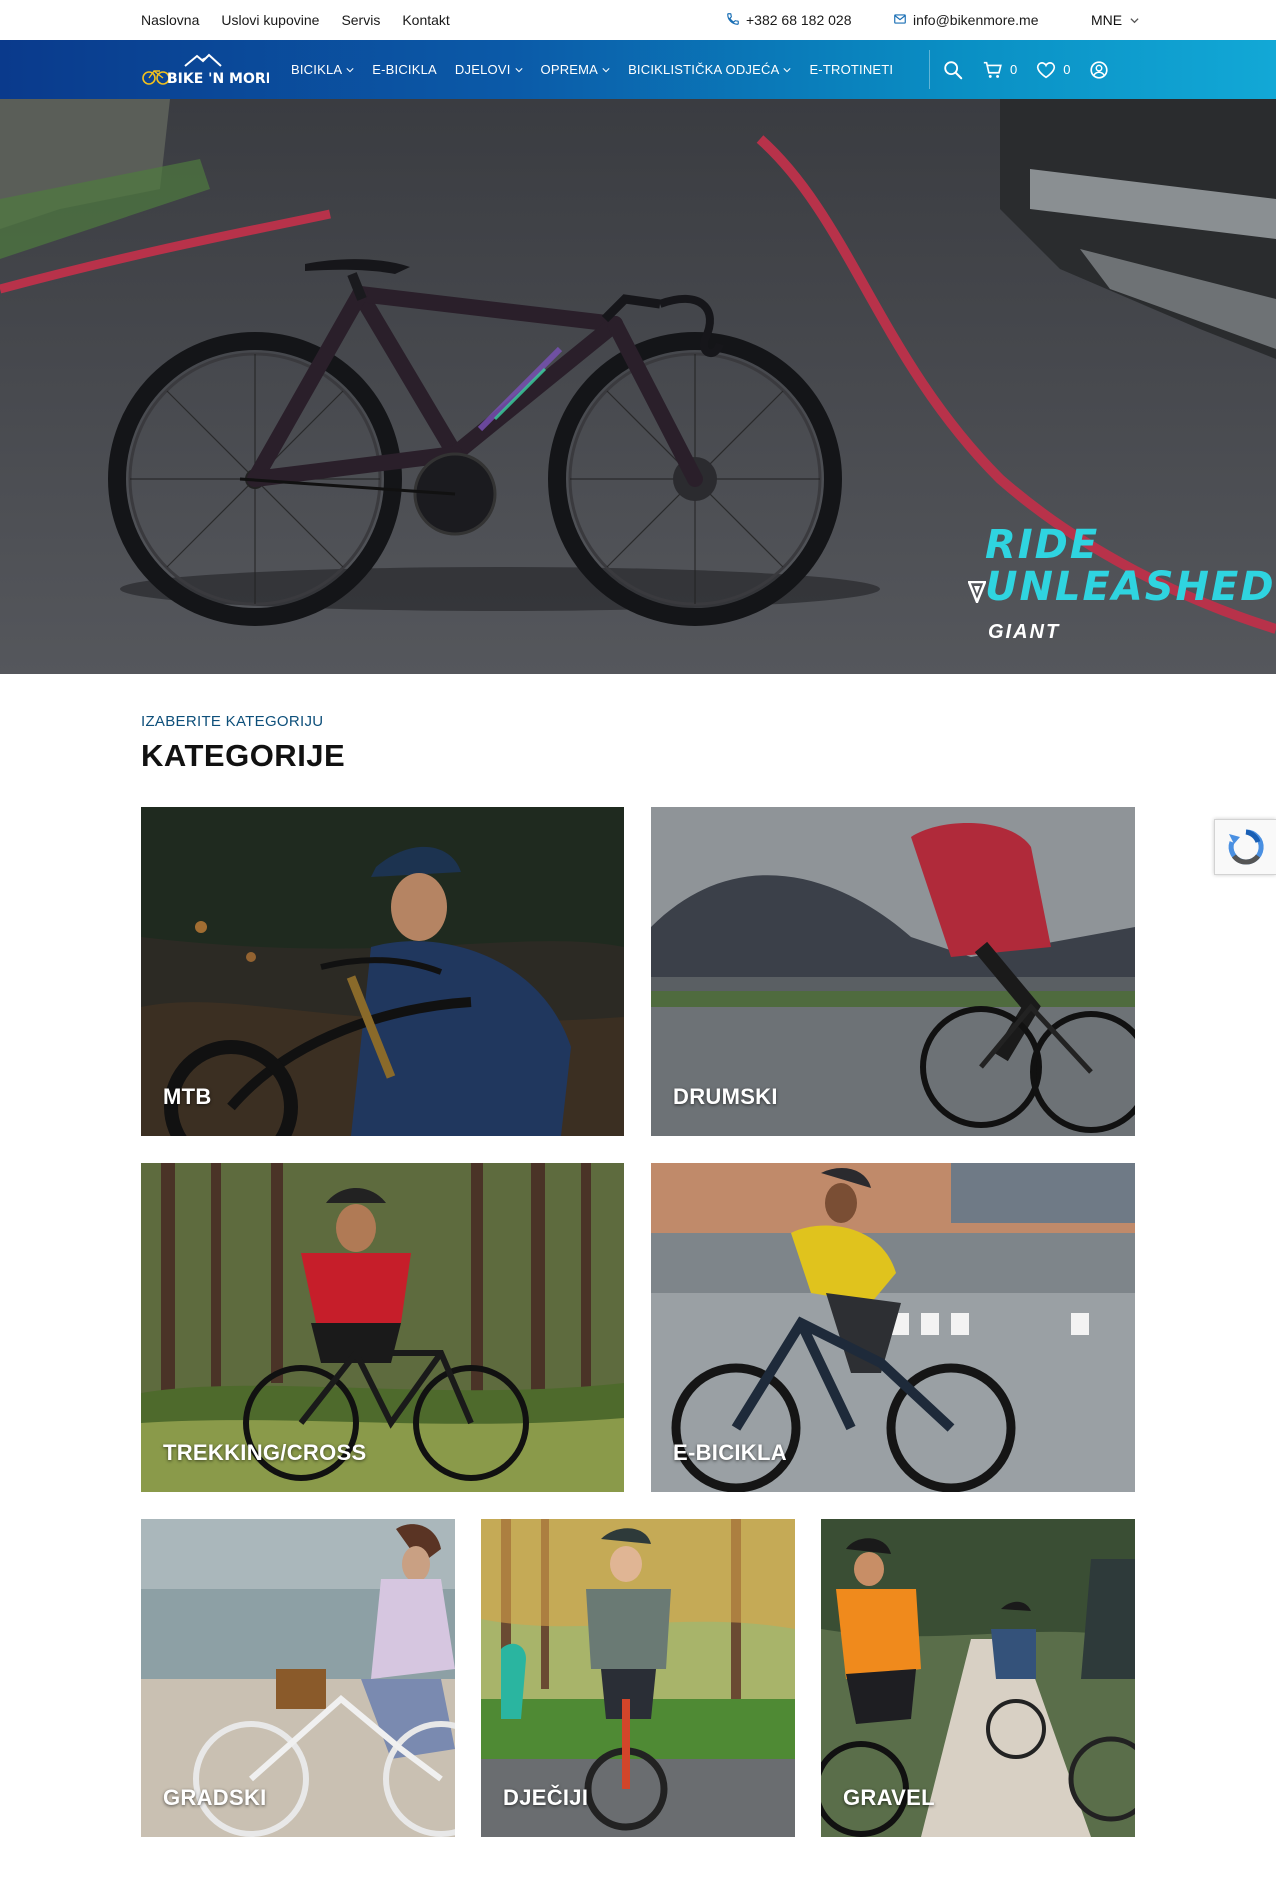 Image resolution: width=1276 pixels, height=1900 pixels. I want to click on nav-item-label: OPREMA, so click(569, 69).